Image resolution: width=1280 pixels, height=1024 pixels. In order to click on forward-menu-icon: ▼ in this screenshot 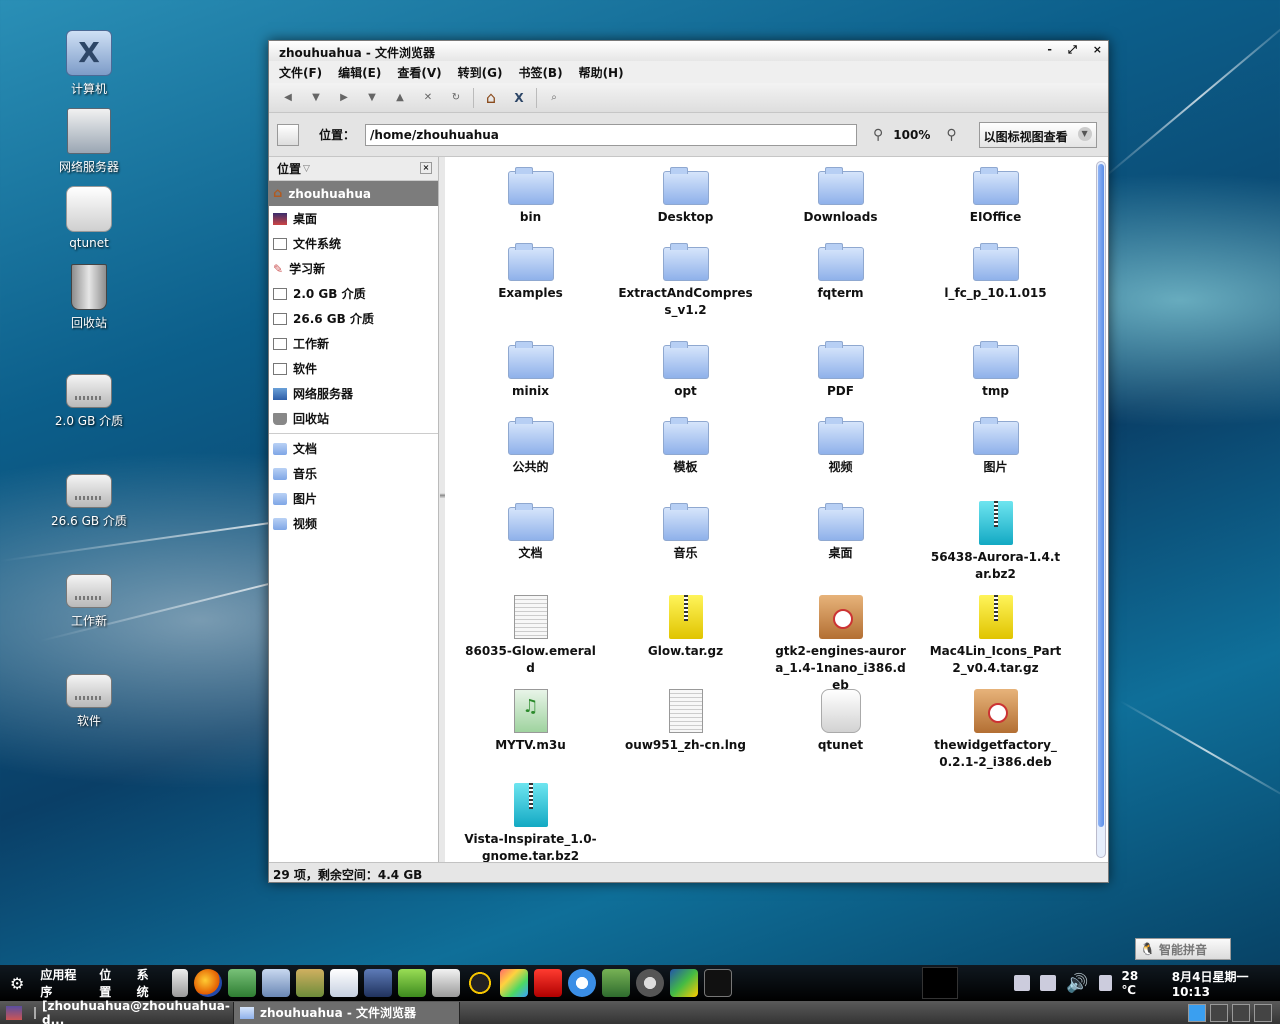, I will do `click(372, 98)`.